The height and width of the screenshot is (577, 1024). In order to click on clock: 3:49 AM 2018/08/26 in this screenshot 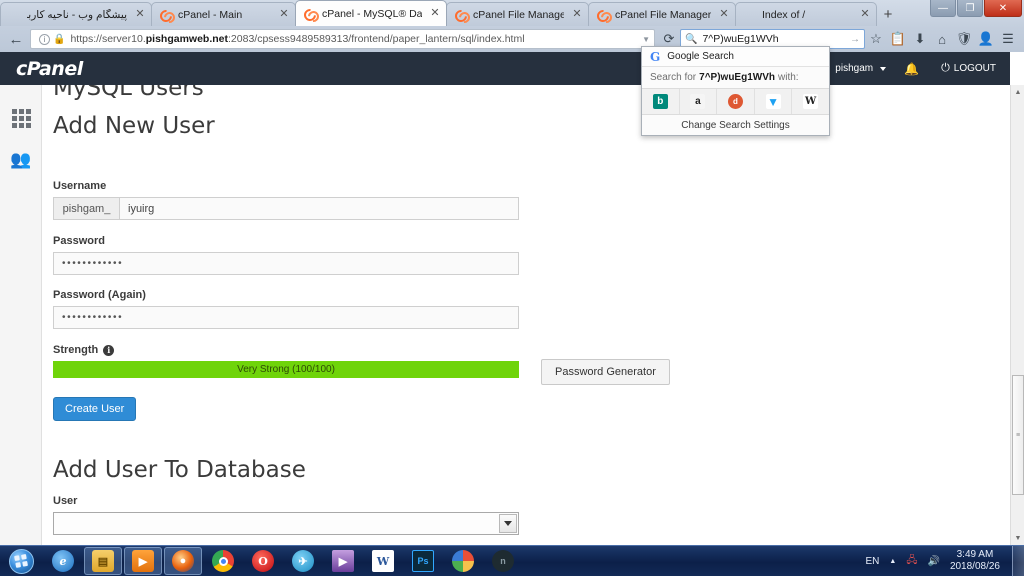, I will do `click(975, 561)`.